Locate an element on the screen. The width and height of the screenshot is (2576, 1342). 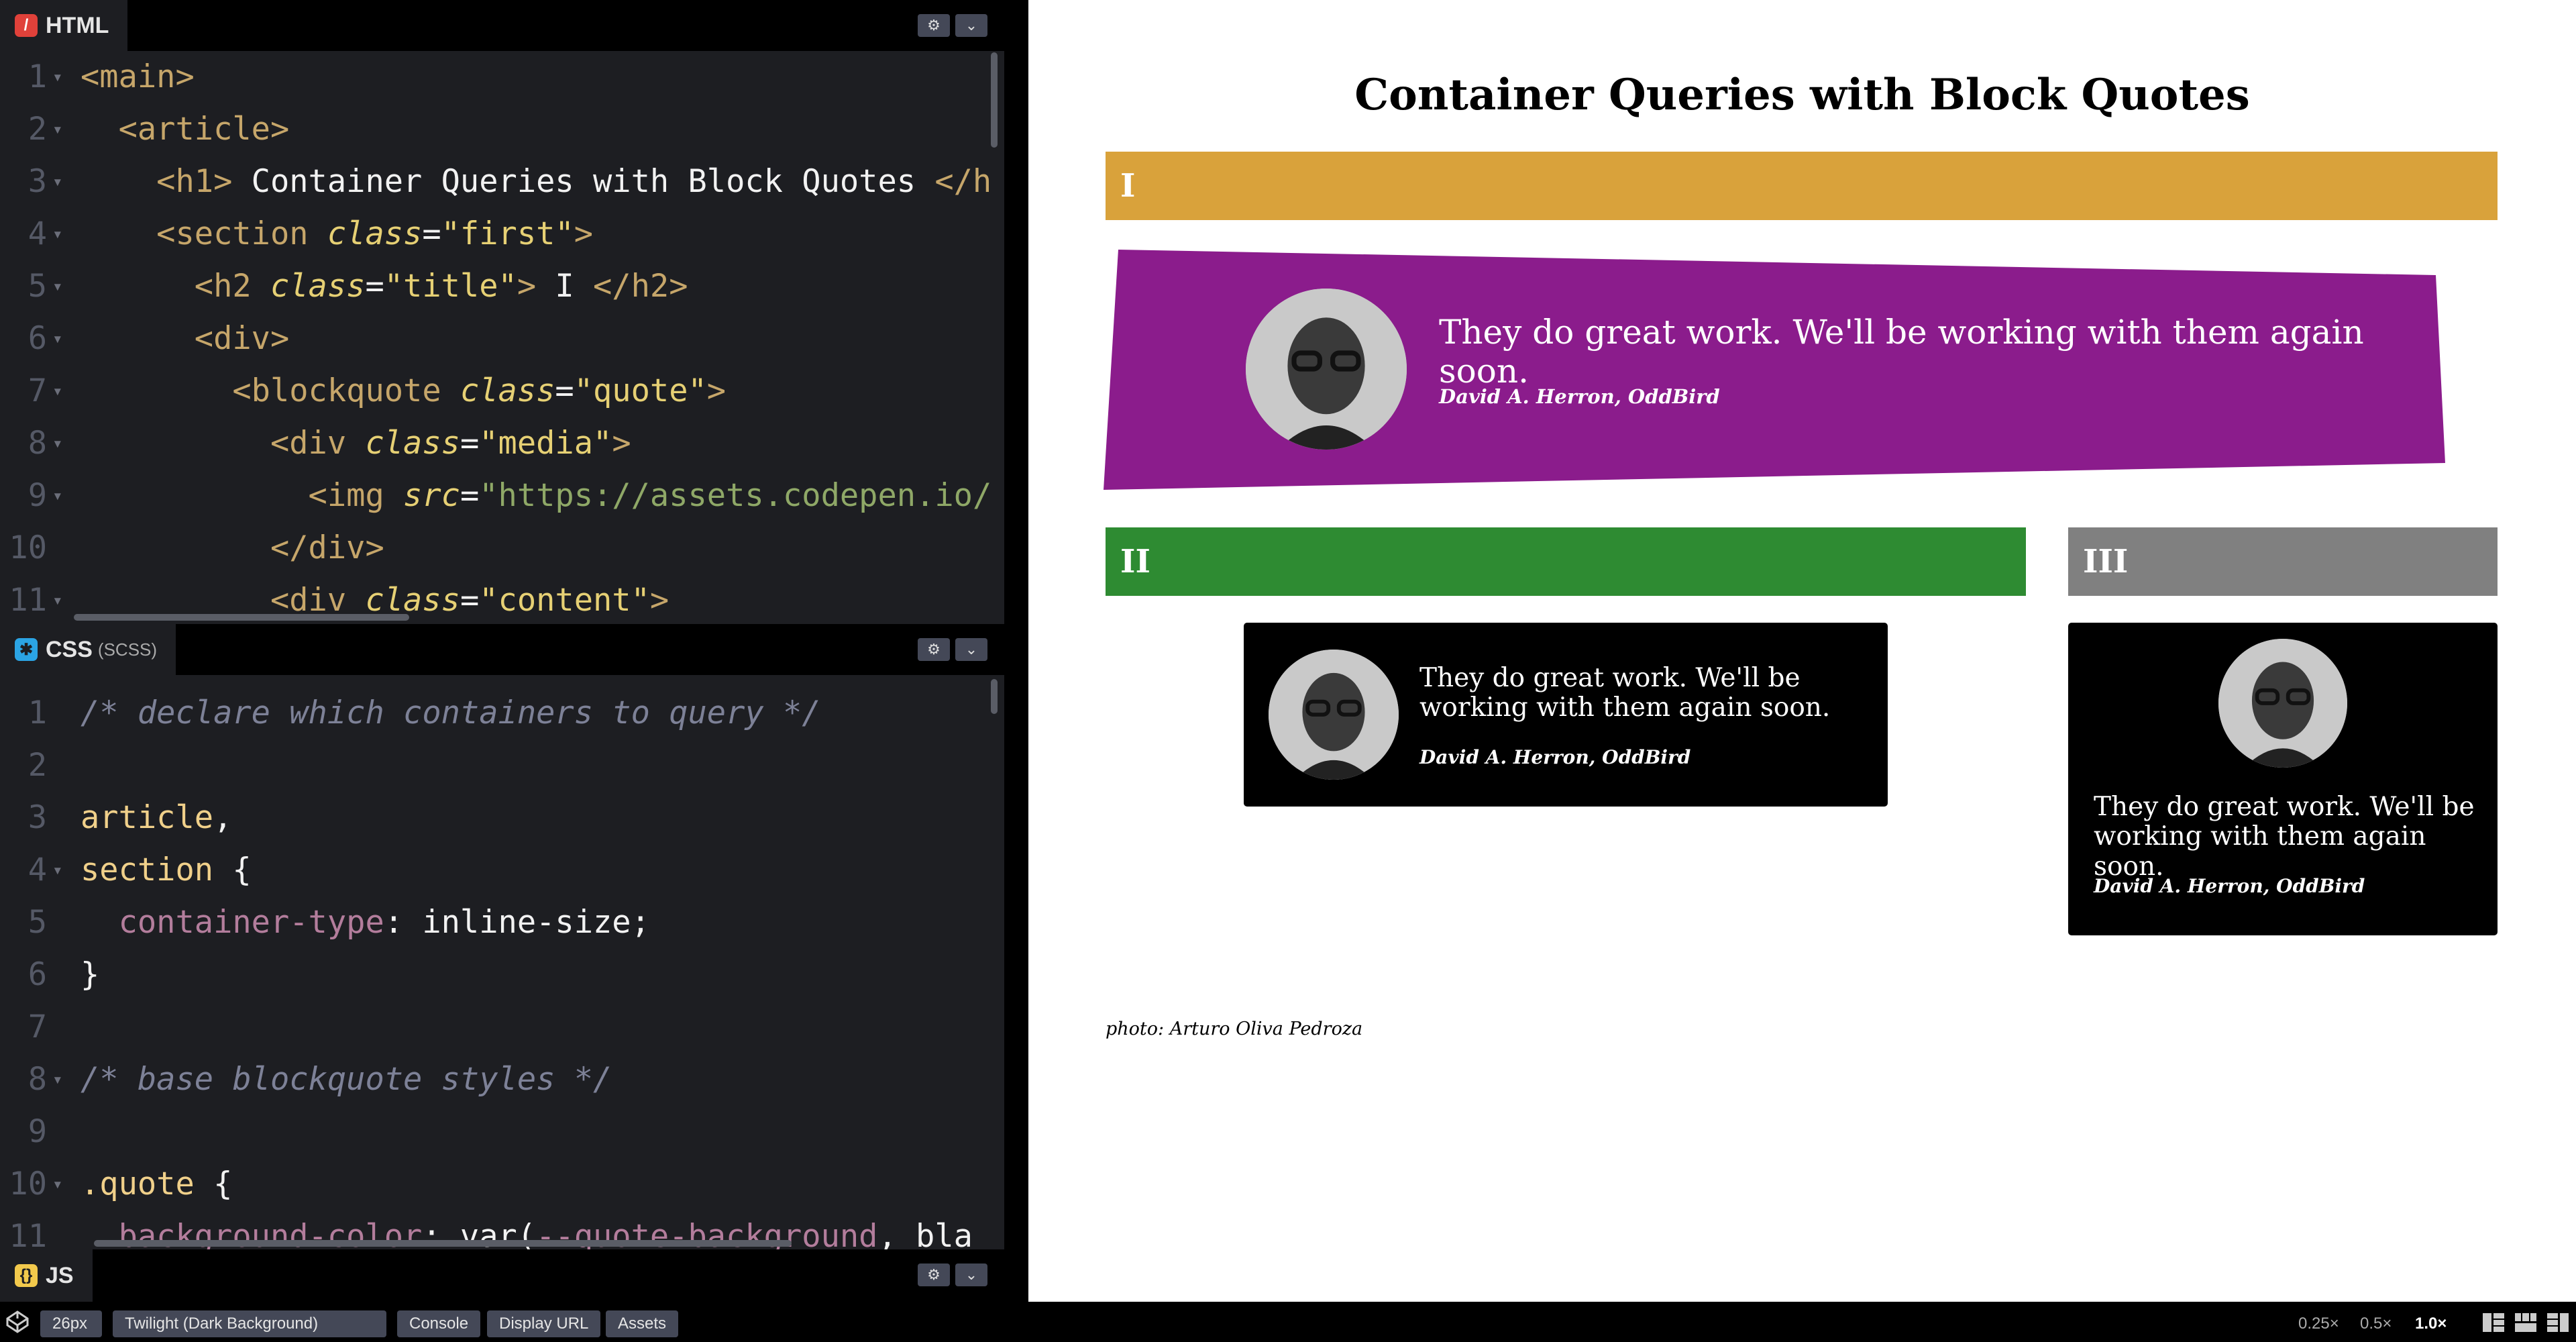
code-line: 3 article, is located at coordinates (502, 818).